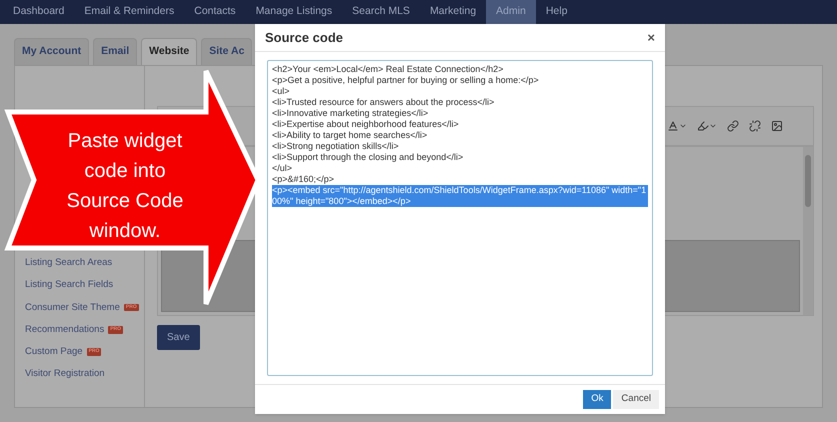  Describe the element at coordinates (169, 51) in the screenshot. I see `tab: Website` at that location.